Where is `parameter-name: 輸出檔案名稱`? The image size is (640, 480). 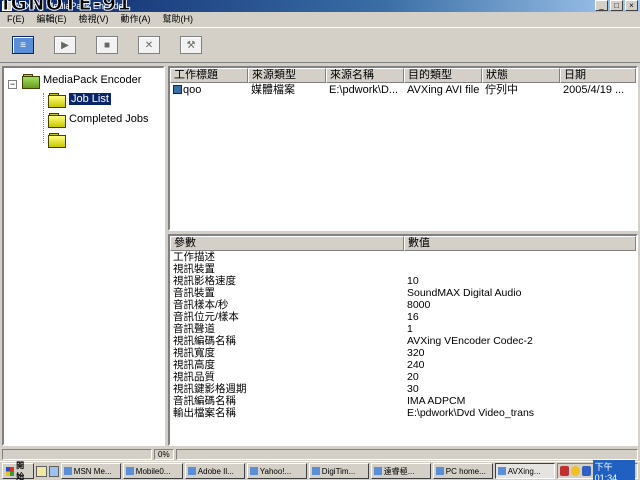
parameter-name: 輸出檔案名稱 is located at coordinates (204, 413).